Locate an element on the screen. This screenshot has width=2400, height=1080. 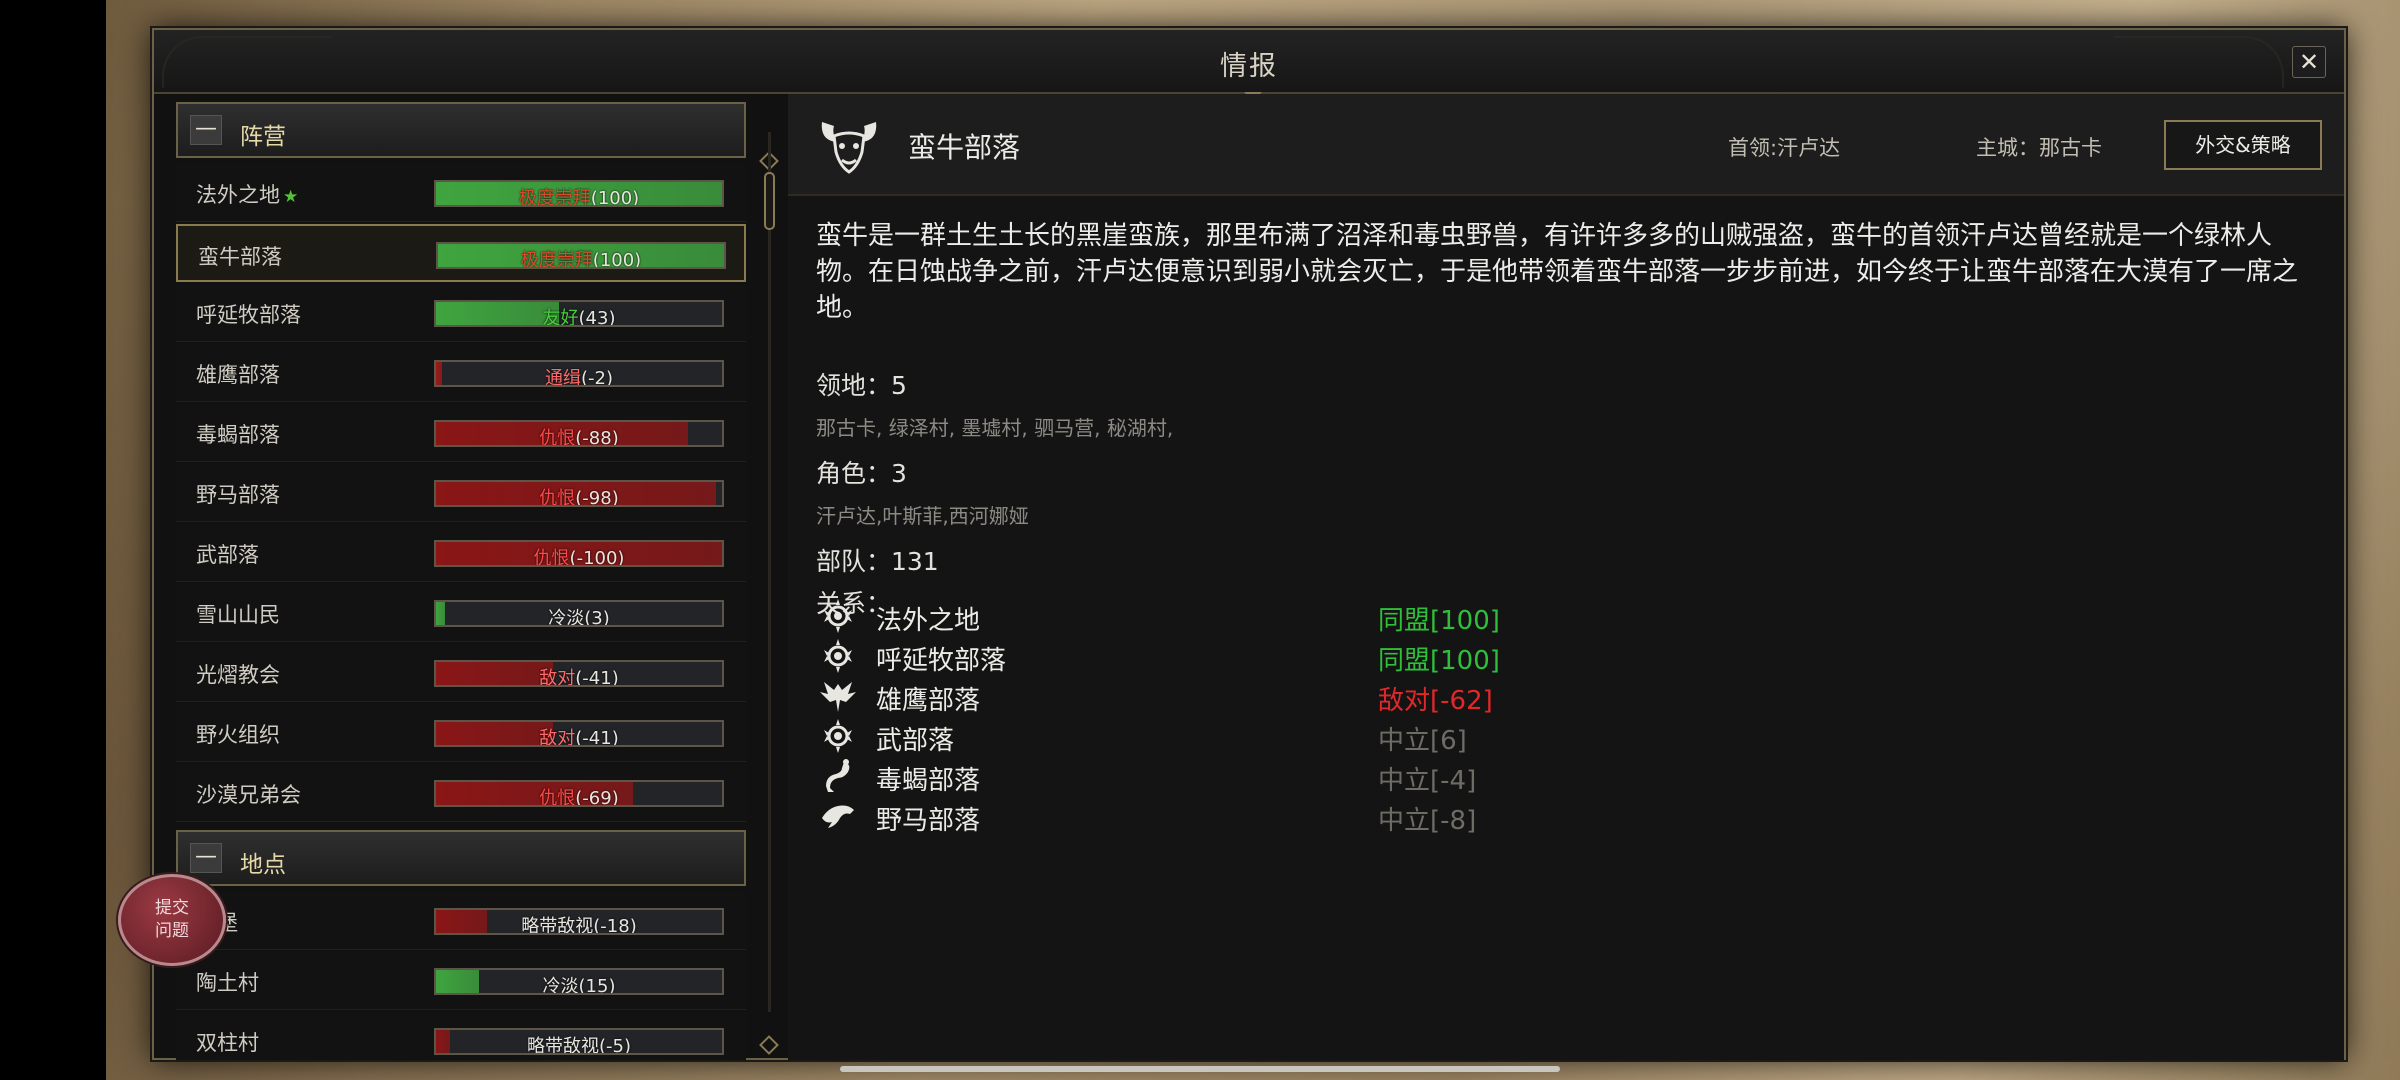
faction-row-name: 沙漠兄弟会 is located at coordinates (248, 794).